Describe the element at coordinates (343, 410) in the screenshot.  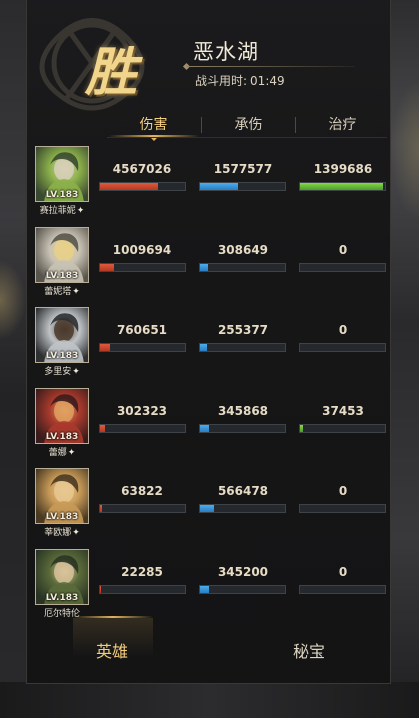
I see `healing-value: 37453` at that location.